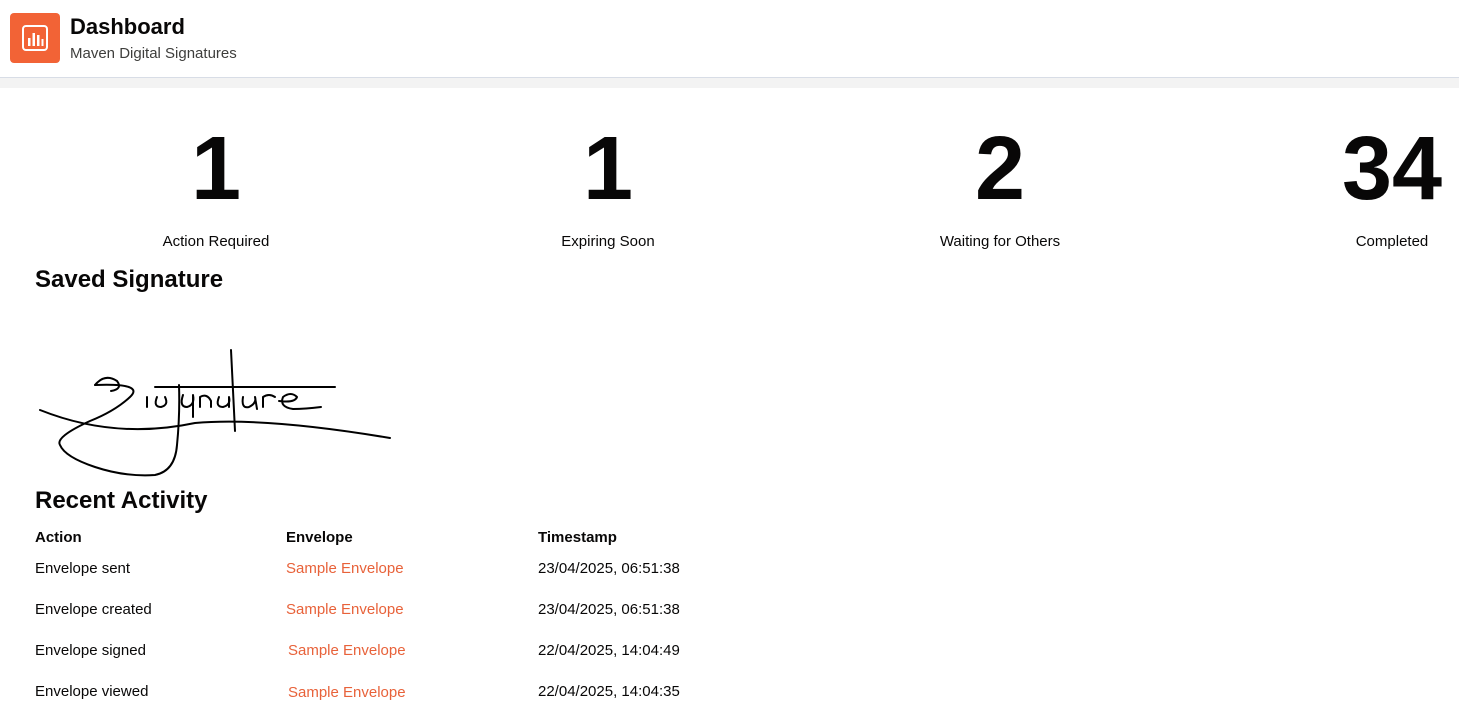 Image resolution: width=1459 pixels, height=703 pixels. I want to click on page-subtitle: Maven Digital Signatures, so click(153, 53).